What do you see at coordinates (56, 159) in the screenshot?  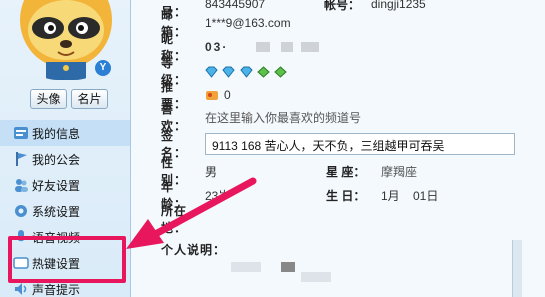 I see `nav-item-label: 我的公会` at bounding box center [56, 159].